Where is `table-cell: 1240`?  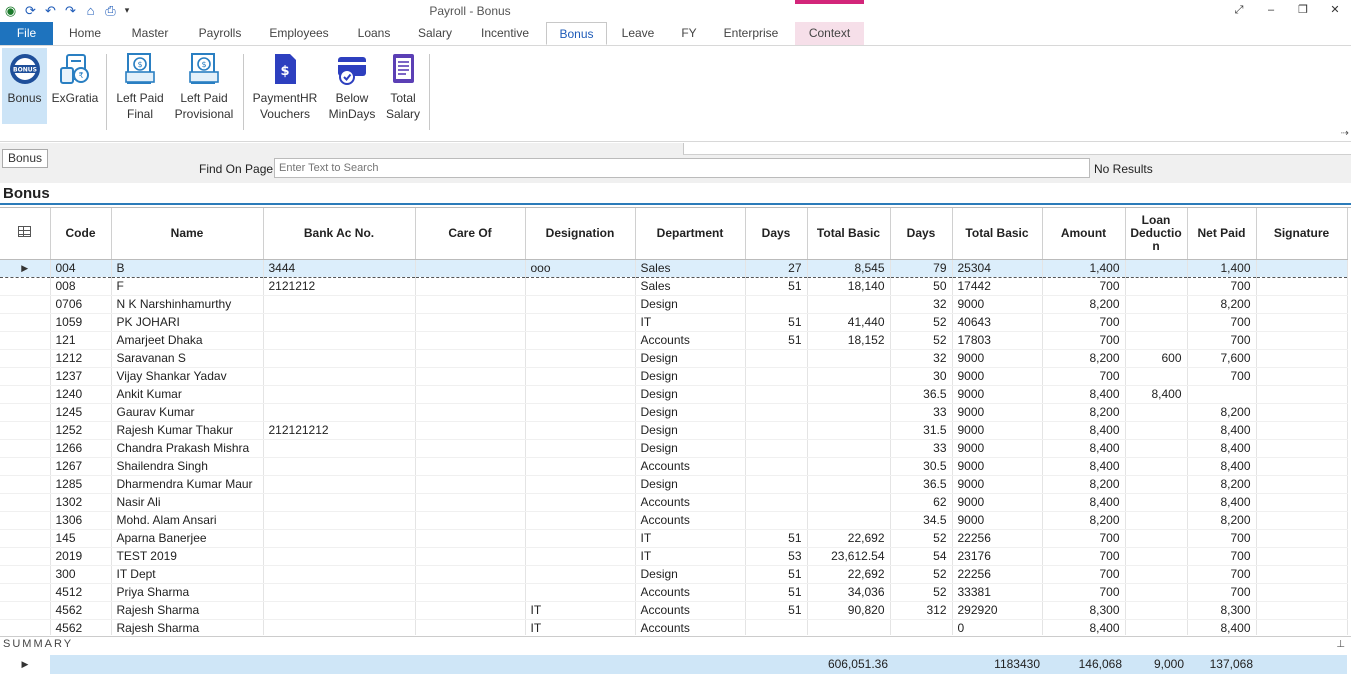
table-cell: 1240 is located at coordinates (81, 394).